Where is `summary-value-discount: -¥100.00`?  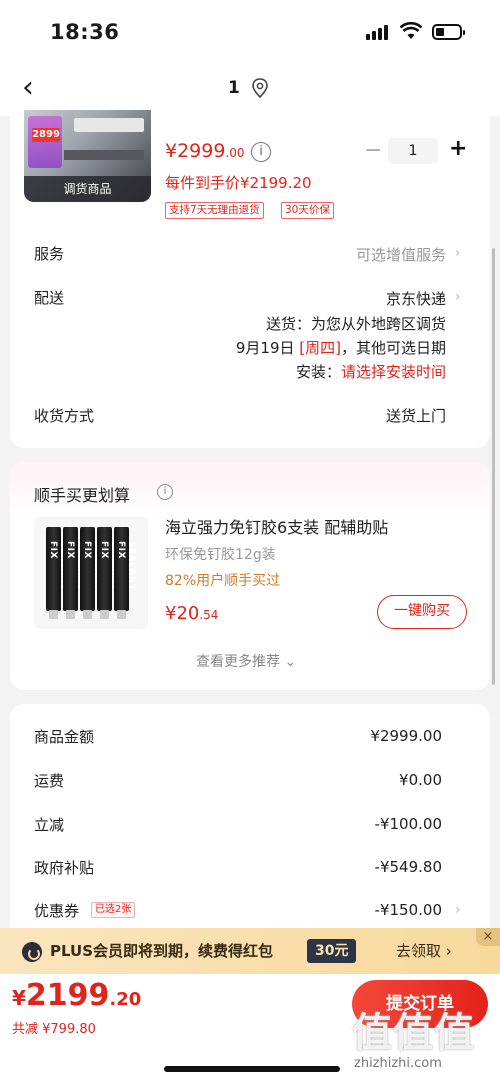 summary-value-discount: -¥100.00 is located at coordinates (408, 824).